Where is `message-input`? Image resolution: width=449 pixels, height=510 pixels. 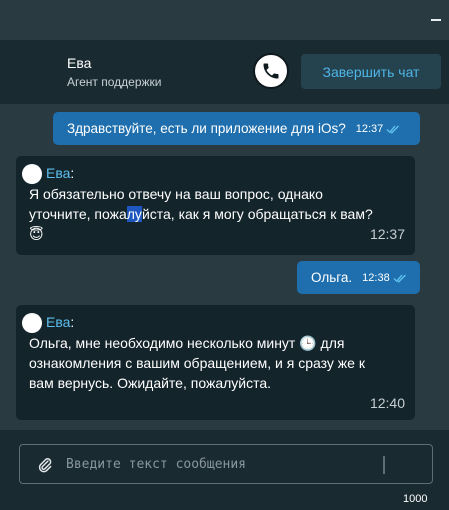 message-input is located at coordinates (216, 464).